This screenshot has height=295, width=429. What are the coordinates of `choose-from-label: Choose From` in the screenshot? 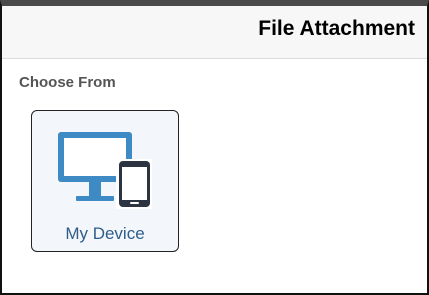 It's located at (67, 82).